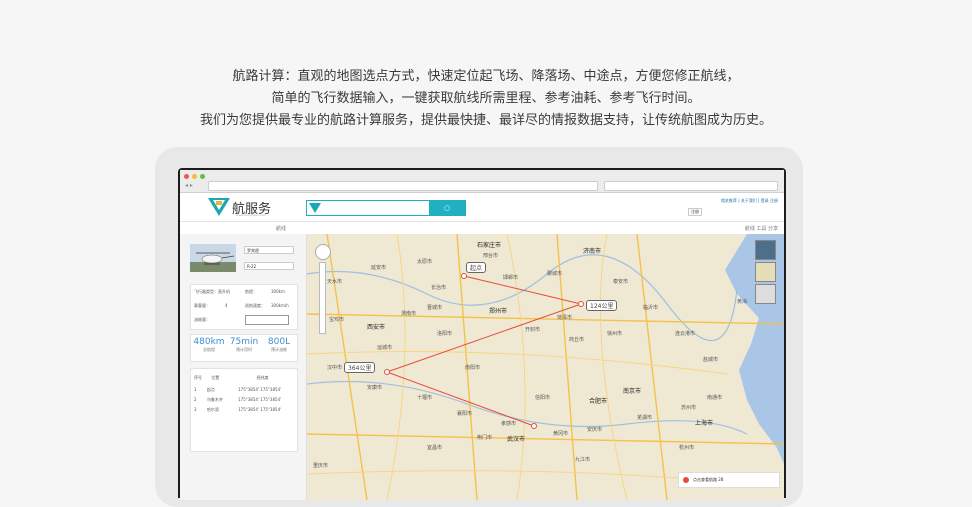 The image size is (972, 507). I want to click on map-city-label: 孝感市, so click(509, 424).